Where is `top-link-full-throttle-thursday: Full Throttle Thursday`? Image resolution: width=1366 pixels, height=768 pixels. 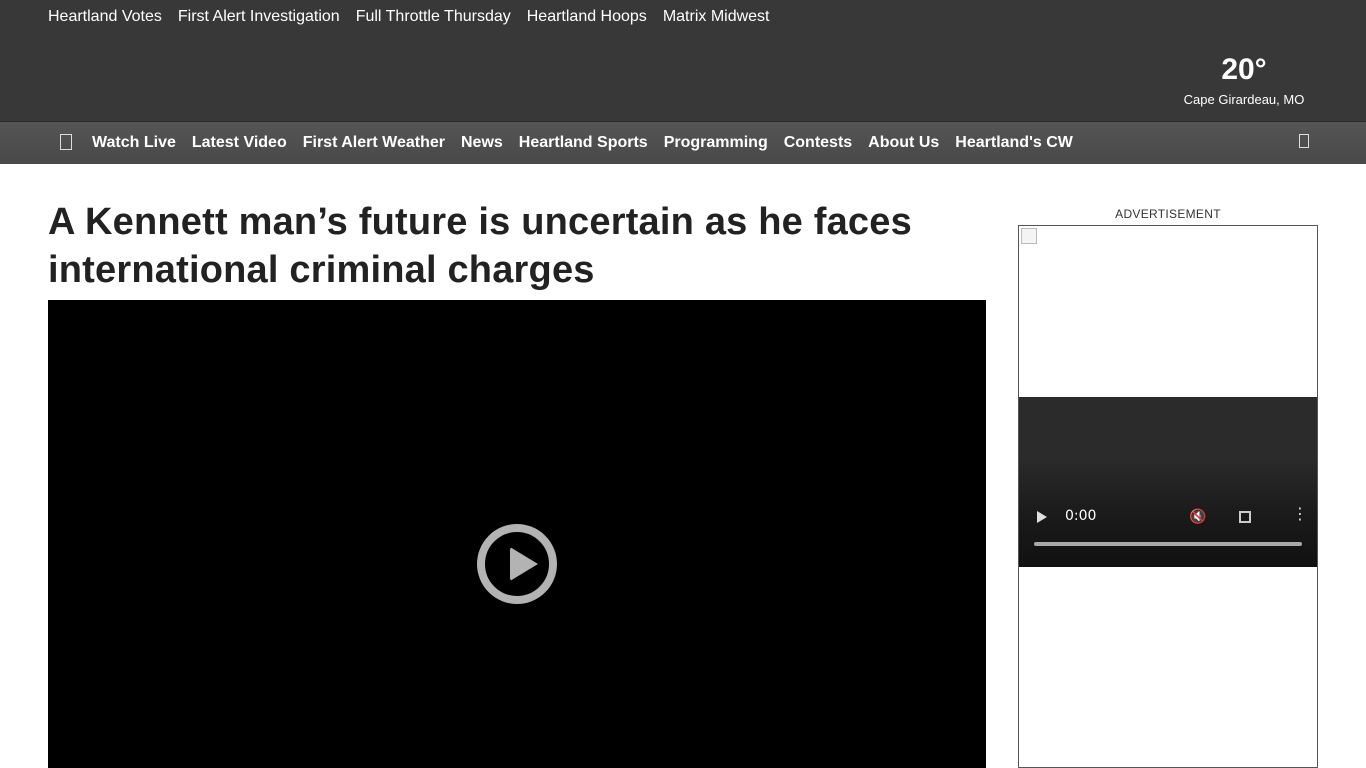 top-link-full-throttle-thursday: Full Throttle Thursday is located at coordinates (433, 17).